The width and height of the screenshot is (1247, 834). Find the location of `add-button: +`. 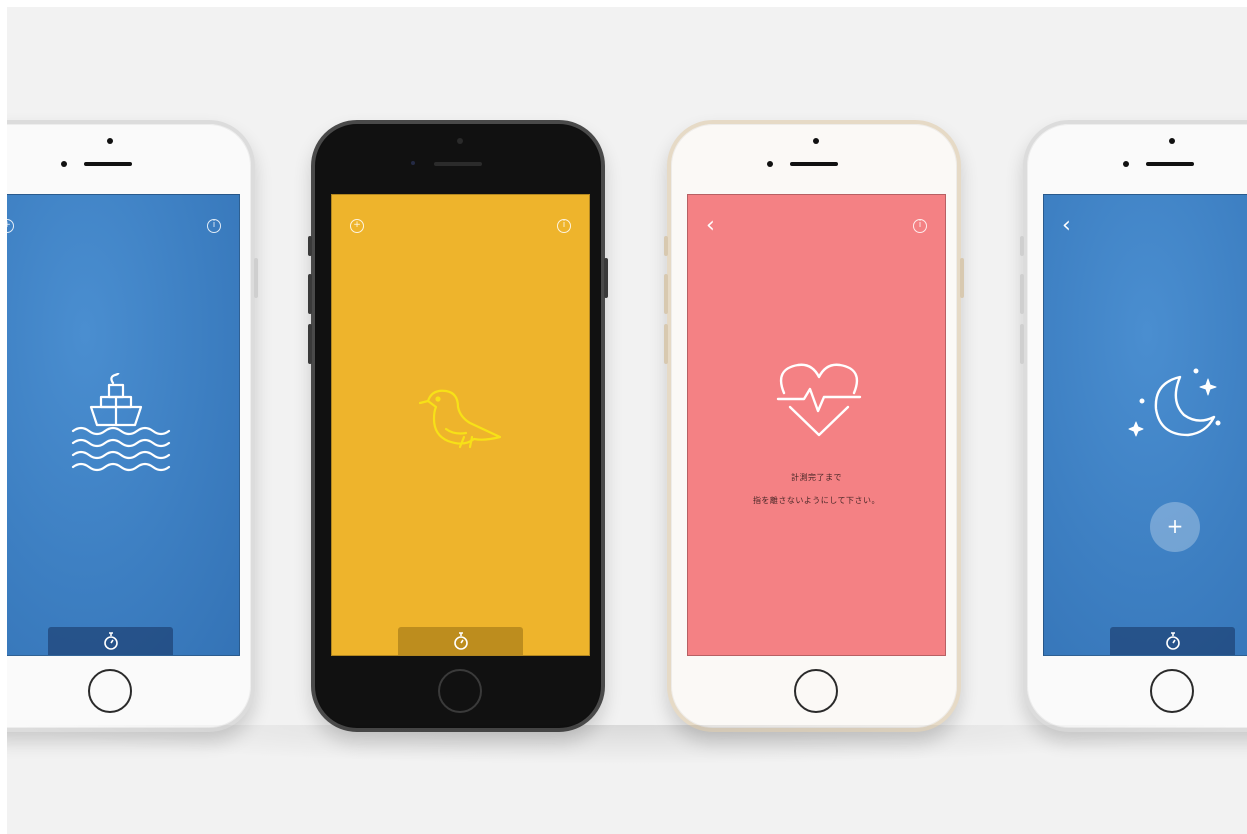

add-button: + is located at coordinates (1175, 527).